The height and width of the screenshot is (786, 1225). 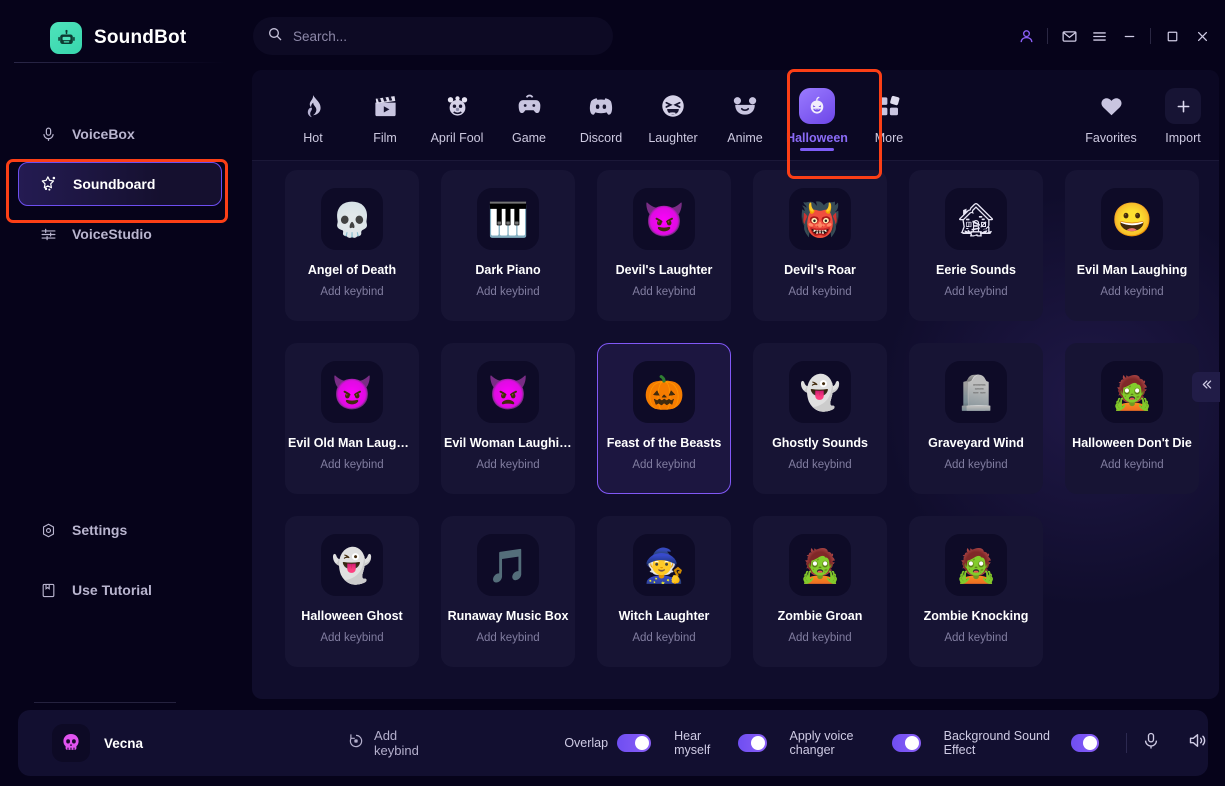 What do you see at coordinates (1132, 418) in the screenshot?
I see `sound-card: 🧟 Halloween Don't Die Add keybind` at bounding box center [1132, 418].